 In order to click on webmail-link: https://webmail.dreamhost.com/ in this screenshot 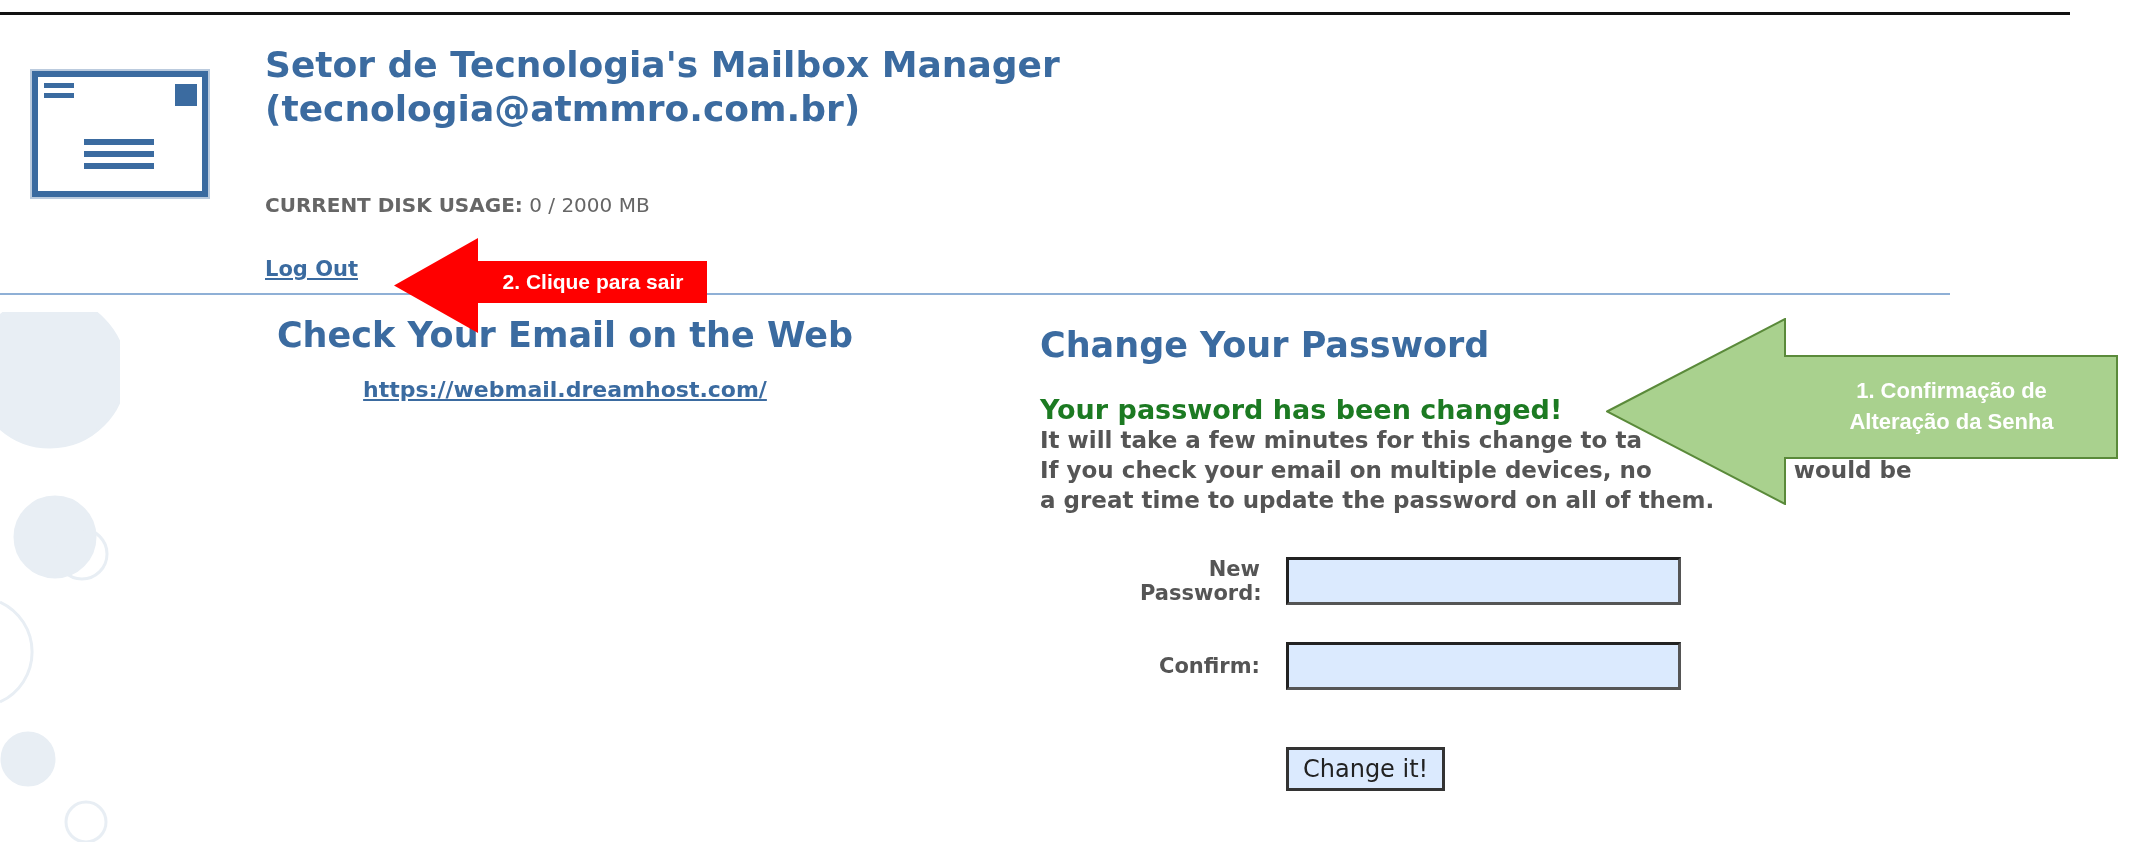, I will do `click(565, 389)`.